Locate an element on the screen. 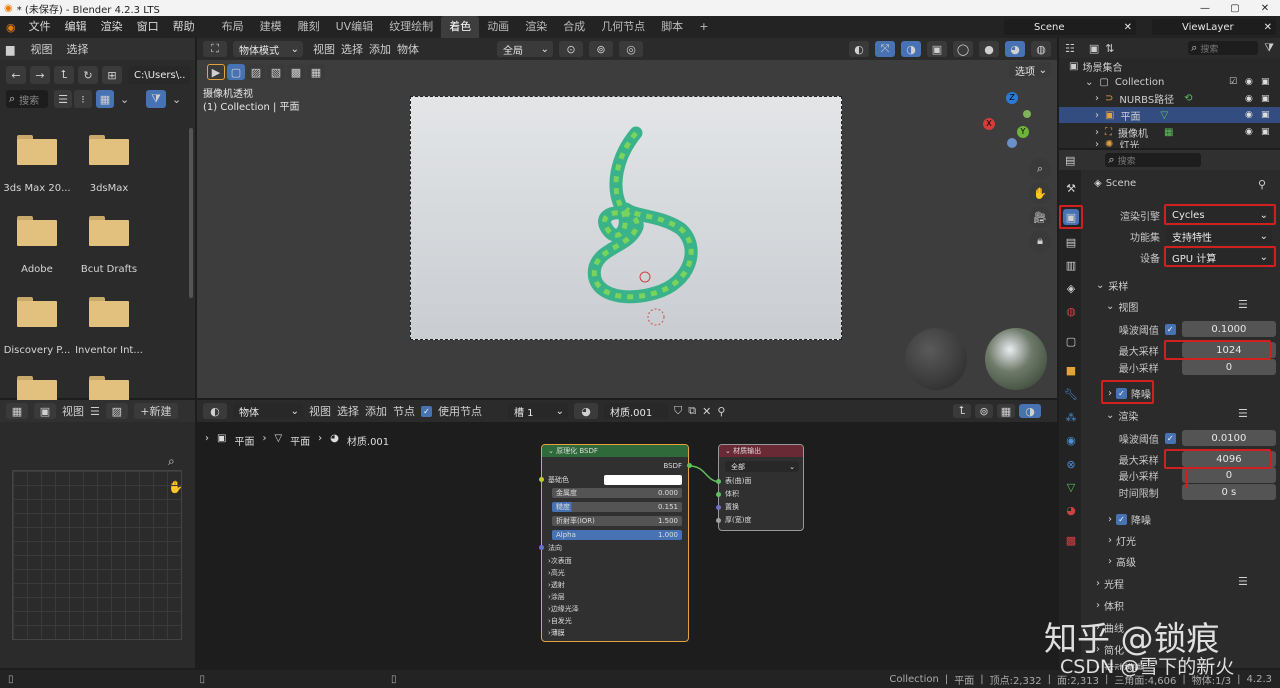 Image resolution: width=1280 pixels, height=688 pixels. shield-icon: ⛉ is located at coordinates (678, 411).